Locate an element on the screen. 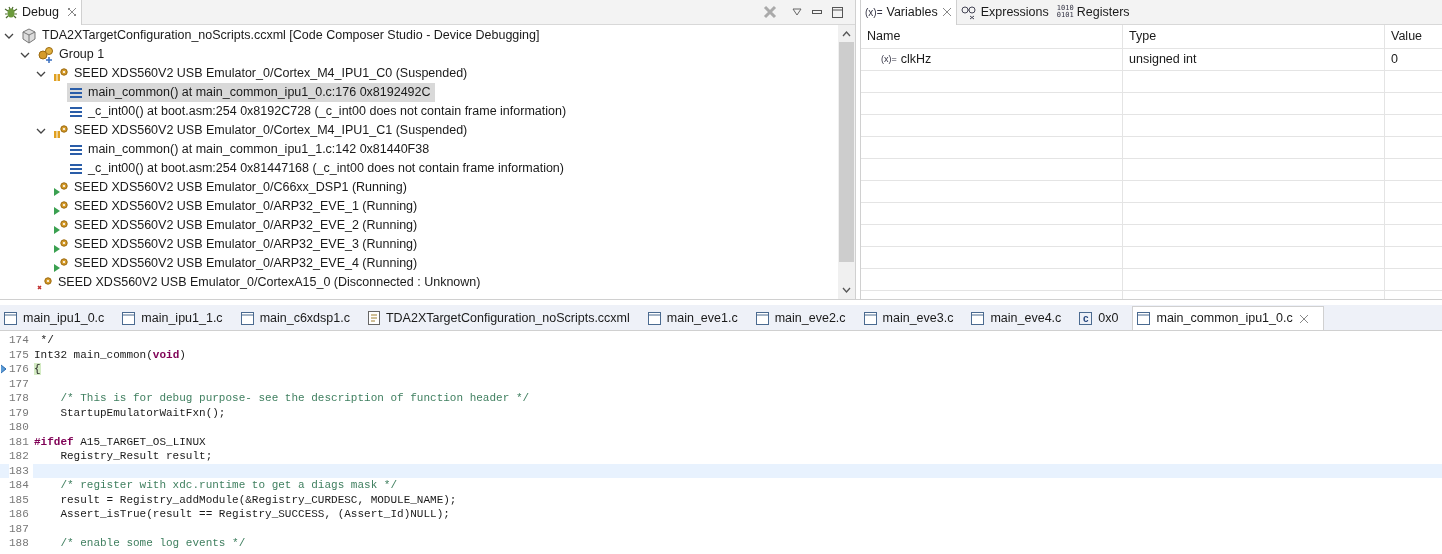 The width and height of the screenshot is (1442, 554). editor-tab: main_ipu1_0.c is located at coordinates (59, 318).